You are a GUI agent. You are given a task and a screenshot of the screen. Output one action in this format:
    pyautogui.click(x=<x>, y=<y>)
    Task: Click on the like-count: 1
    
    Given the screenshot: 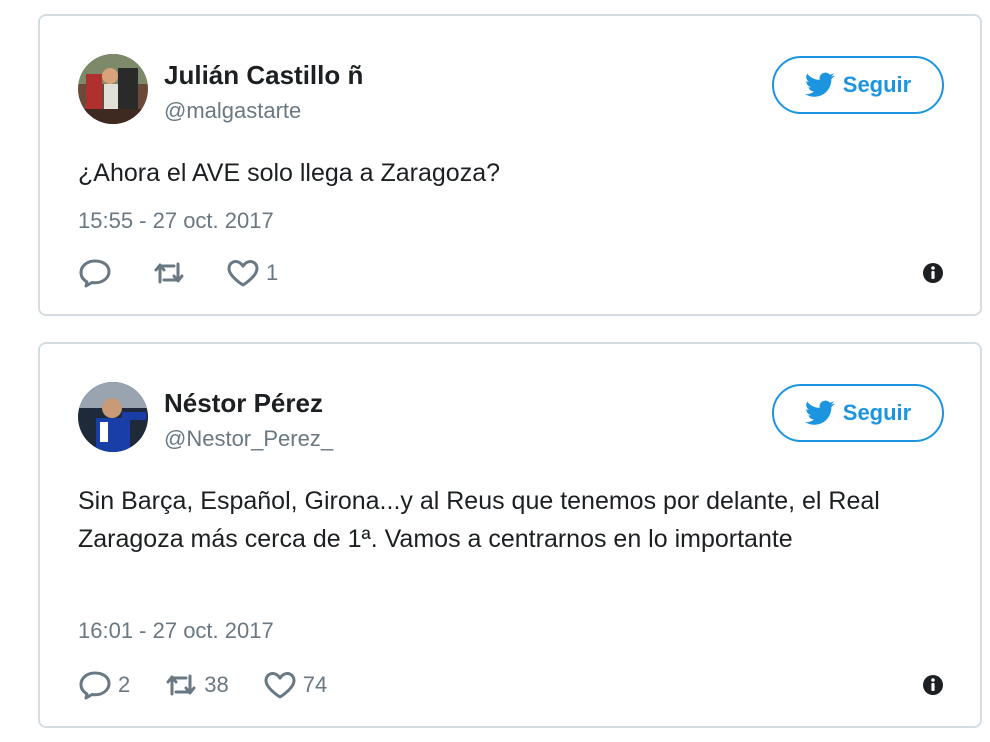 What is the action you would take?
    pyautogui.click(x=272, y=272)
    